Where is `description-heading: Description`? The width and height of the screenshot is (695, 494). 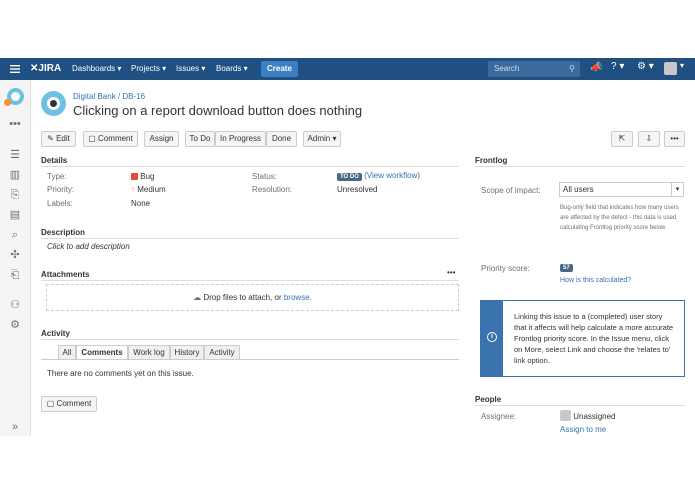
description-heading: Description is located at coordinates (63, 232).